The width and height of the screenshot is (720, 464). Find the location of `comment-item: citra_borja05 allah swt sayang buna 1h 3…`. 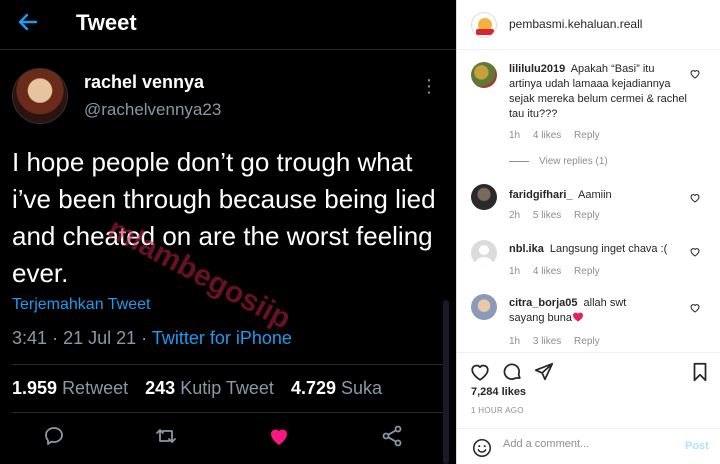

comment-item: citra_borja05 allah swt sayang buna 1h 3… is located at coordinates (588, 322).